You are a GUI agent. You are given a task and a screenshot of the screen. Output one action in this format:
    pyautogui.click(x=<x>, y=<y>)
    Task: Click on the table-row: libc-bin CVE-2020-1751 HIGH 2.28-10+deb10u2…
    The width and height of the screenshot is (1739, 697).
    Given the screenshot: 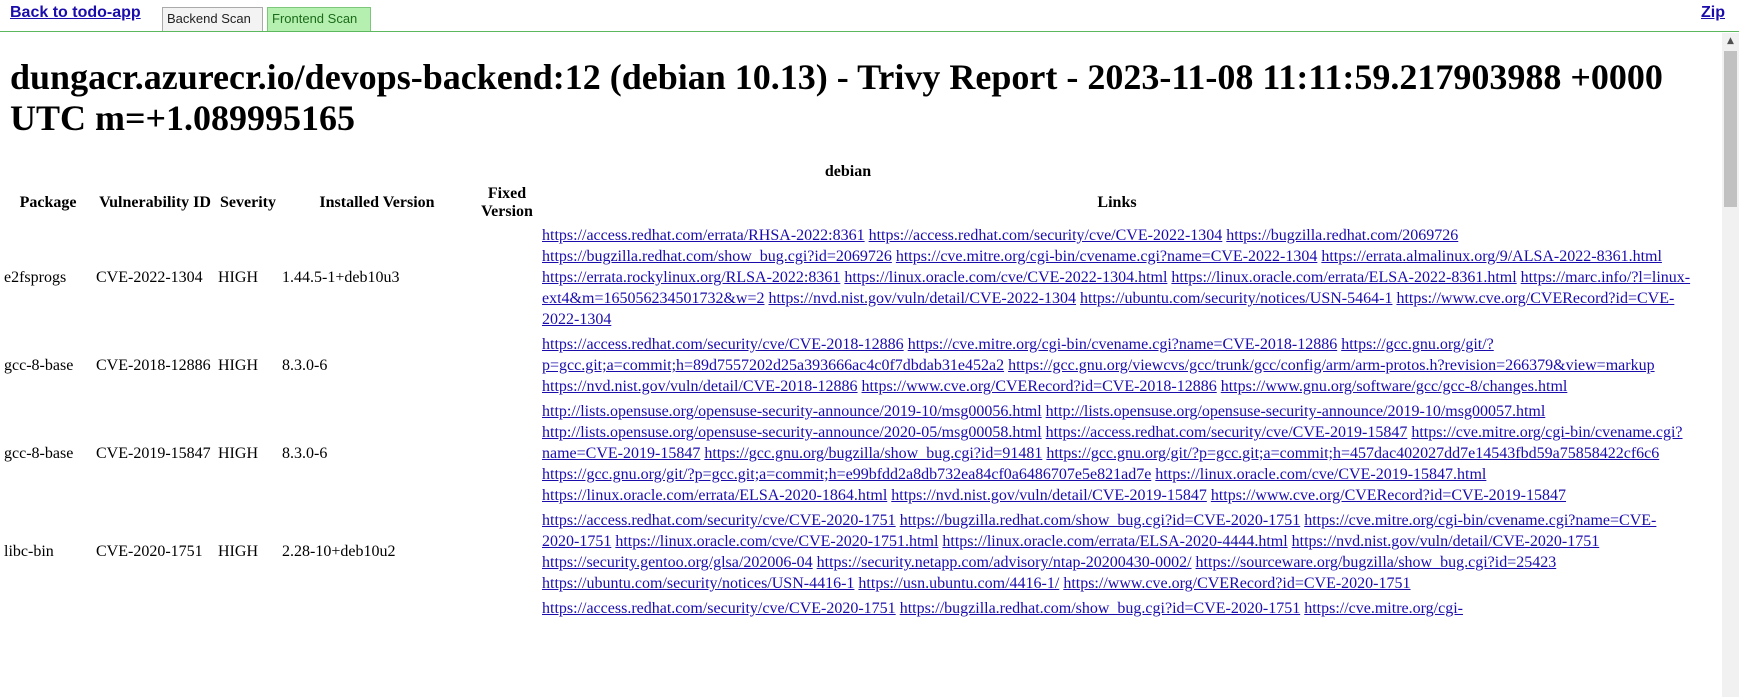 What is the action you would take?
    pyautogui.click(x=848, y=552)
    